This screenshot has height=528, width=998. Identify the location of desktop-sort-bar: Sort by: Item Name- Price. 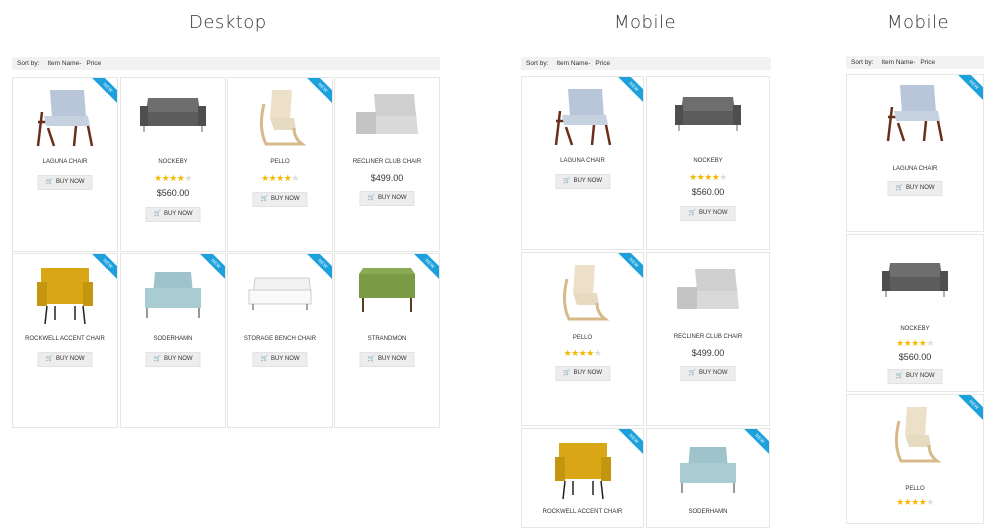
(226, 63).